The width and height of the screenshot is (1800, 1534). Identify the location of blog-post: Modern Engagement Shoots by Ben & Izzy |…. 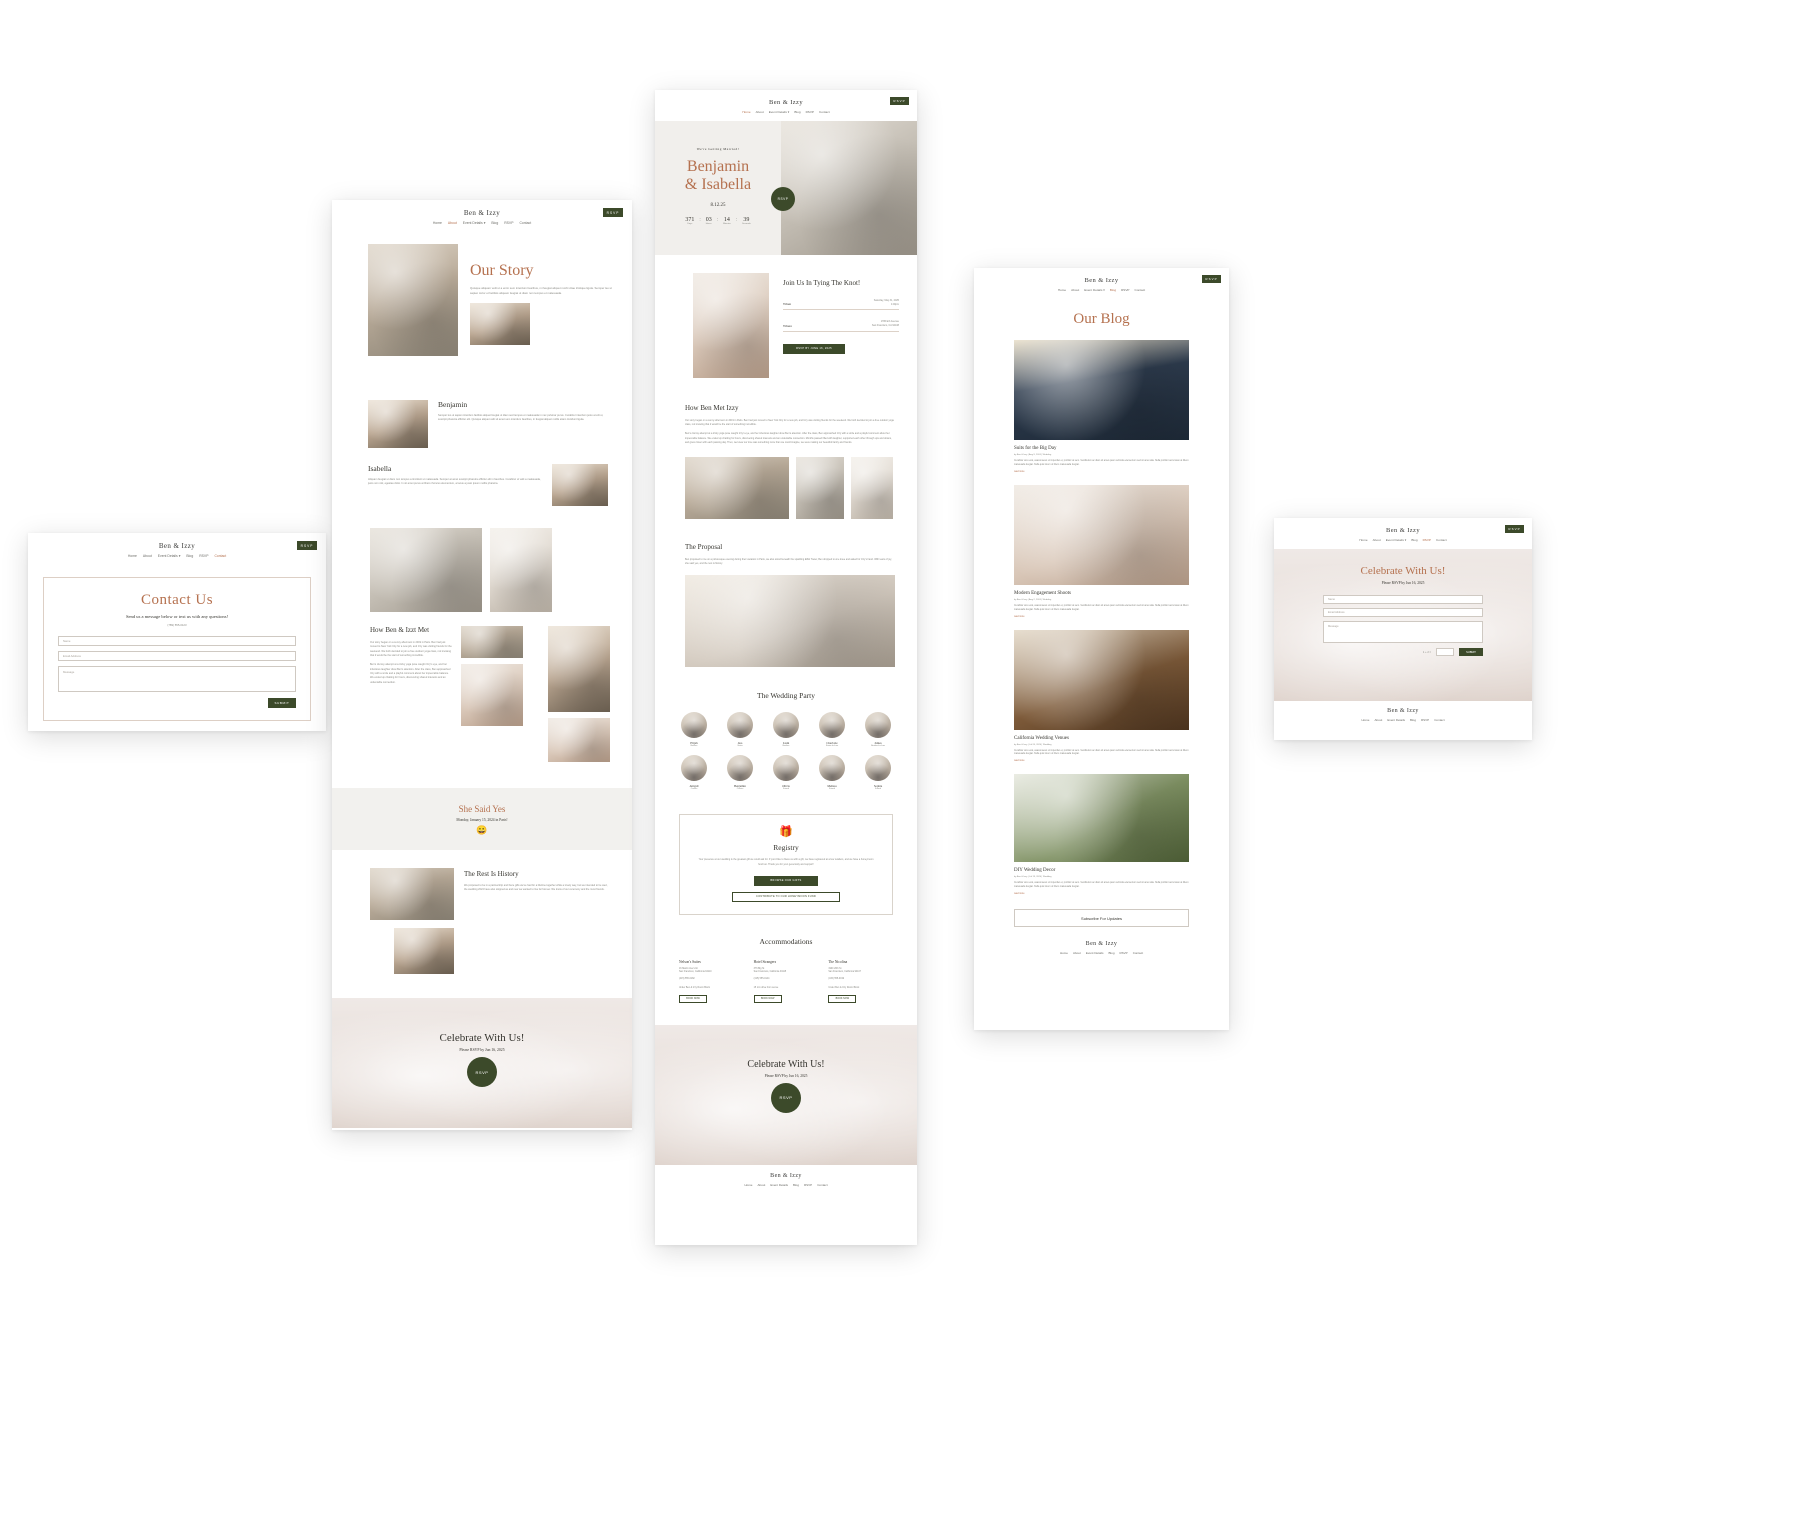
(1101, 551).